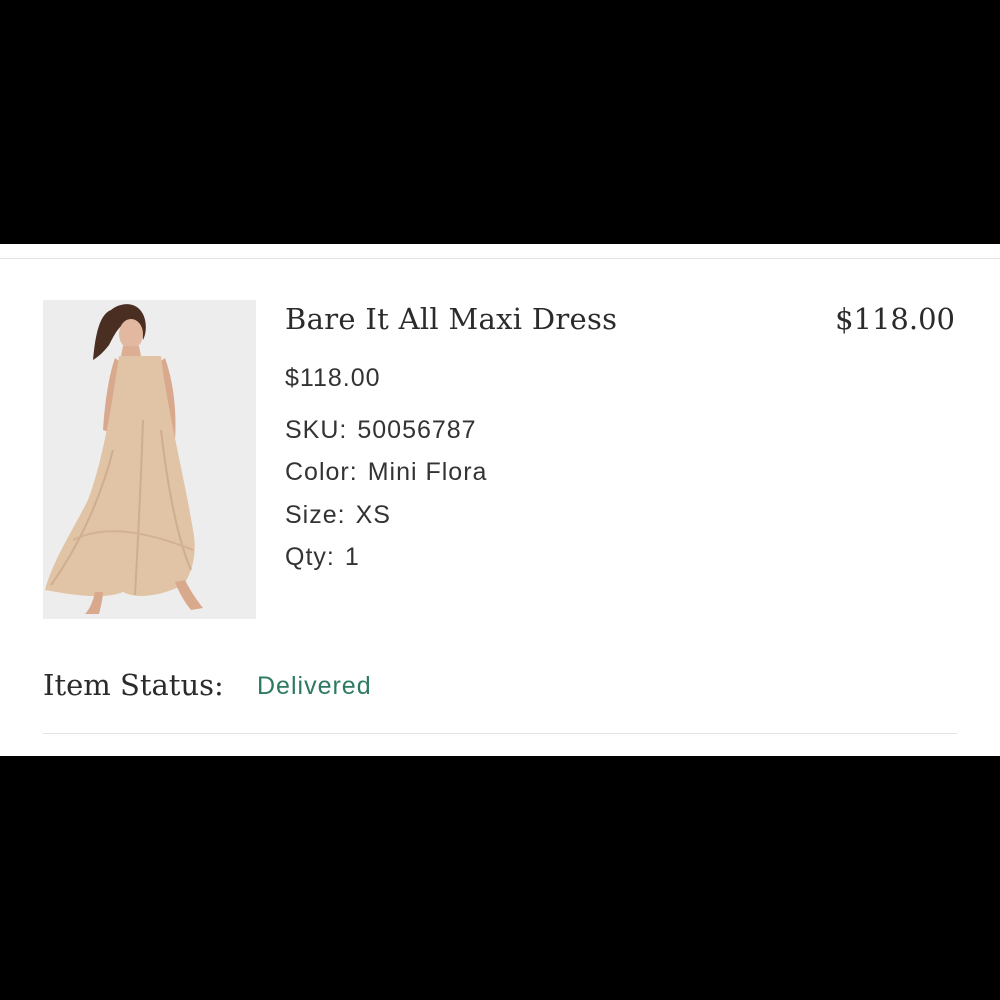 Image resolution: width=1000 pixels, height=1000 pixels. I want to click on product-photo-icon, so click(149, 459).